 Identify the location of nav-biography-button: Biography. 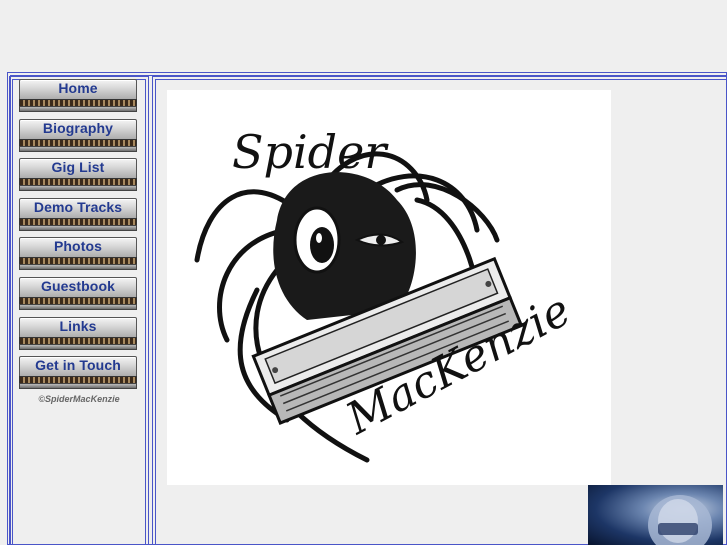
(78, 135).